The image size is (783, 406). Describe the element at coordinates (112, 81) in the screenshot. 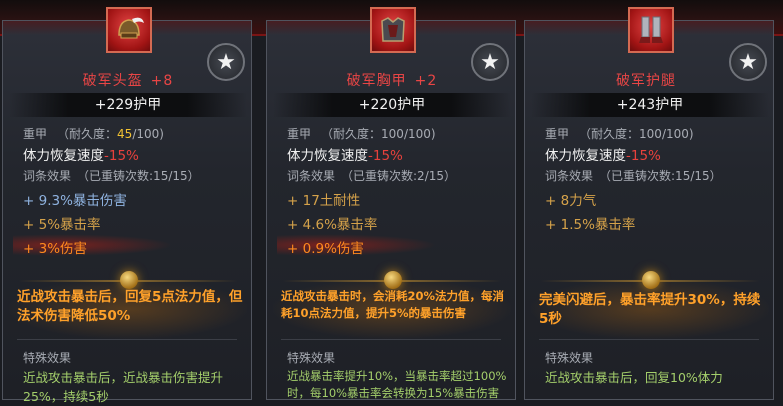

I see `item-name: 破军头盔` at that location.